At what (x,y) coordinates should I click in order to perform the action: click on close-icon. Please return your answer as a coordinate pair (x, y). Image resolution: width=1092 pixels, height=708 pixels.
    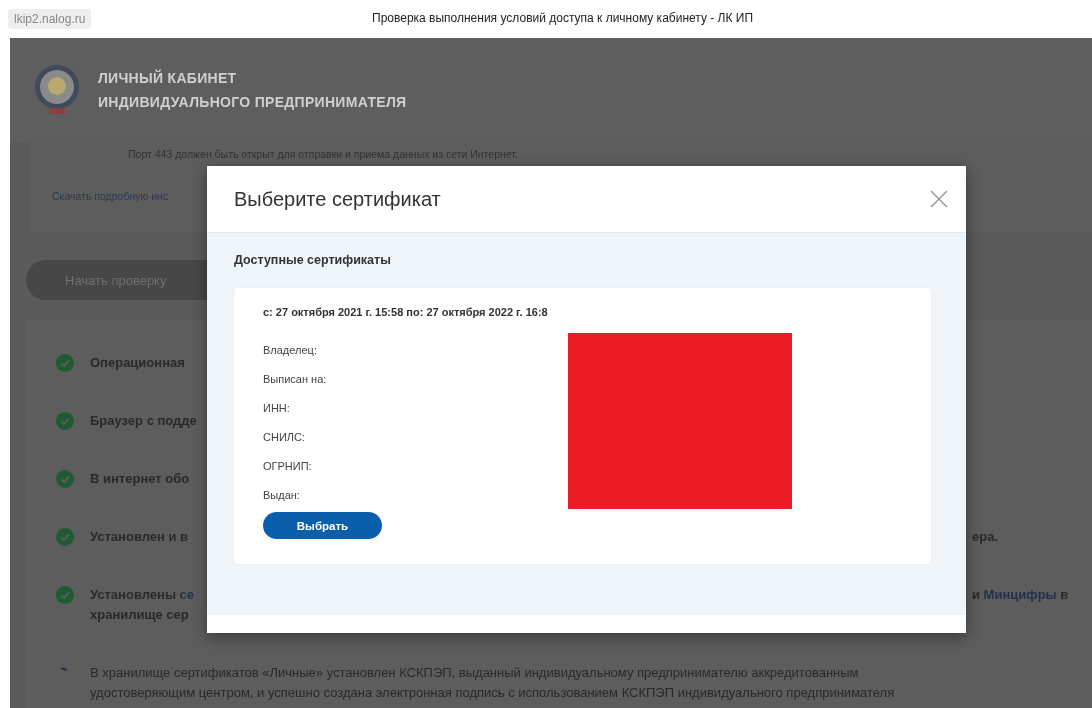
    Looking at the image, I should click on (939, 199).